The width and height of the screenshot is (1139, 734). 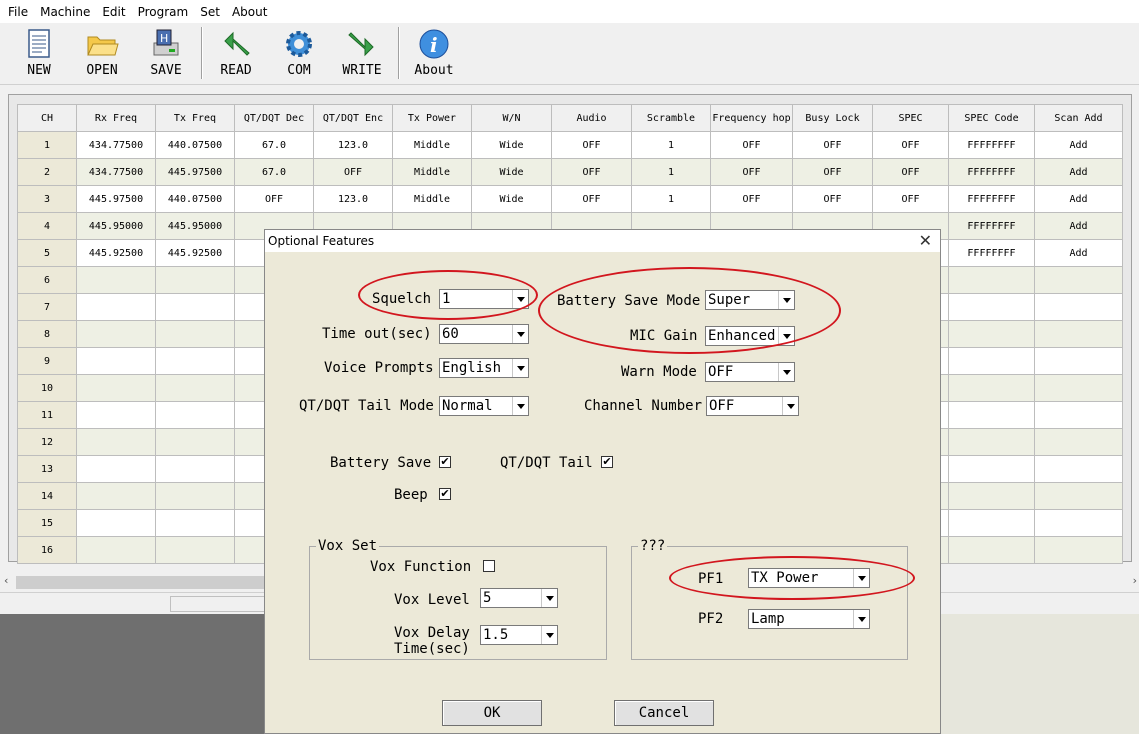 I want to click on table-cell: 445.92500, so click(x=116, y=253).